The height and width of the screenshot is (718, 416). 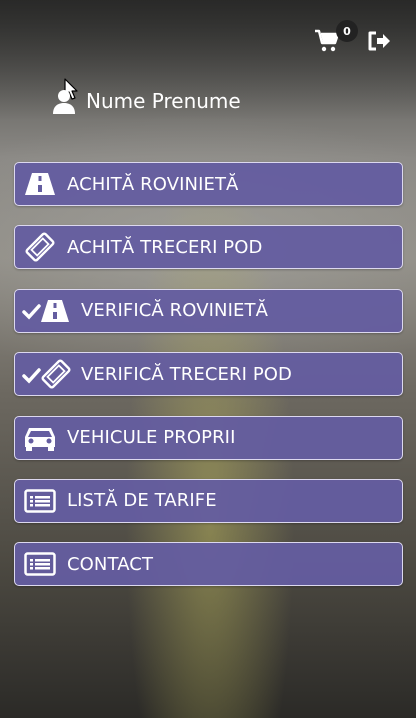 I want to click on menu-item-vehicule-proprii: VEHICULE PROPRII, so click(x=208, y=437).